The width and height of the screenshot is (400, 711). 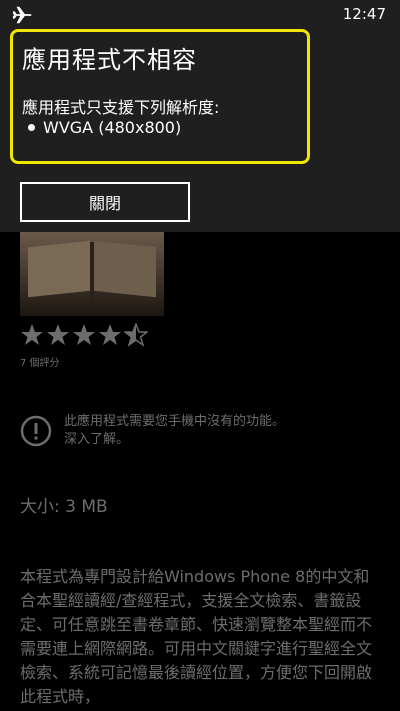 I want to click on warning-line1: 此應用程式需要您手機中沒有的功能。, so click(x=175, y=421).